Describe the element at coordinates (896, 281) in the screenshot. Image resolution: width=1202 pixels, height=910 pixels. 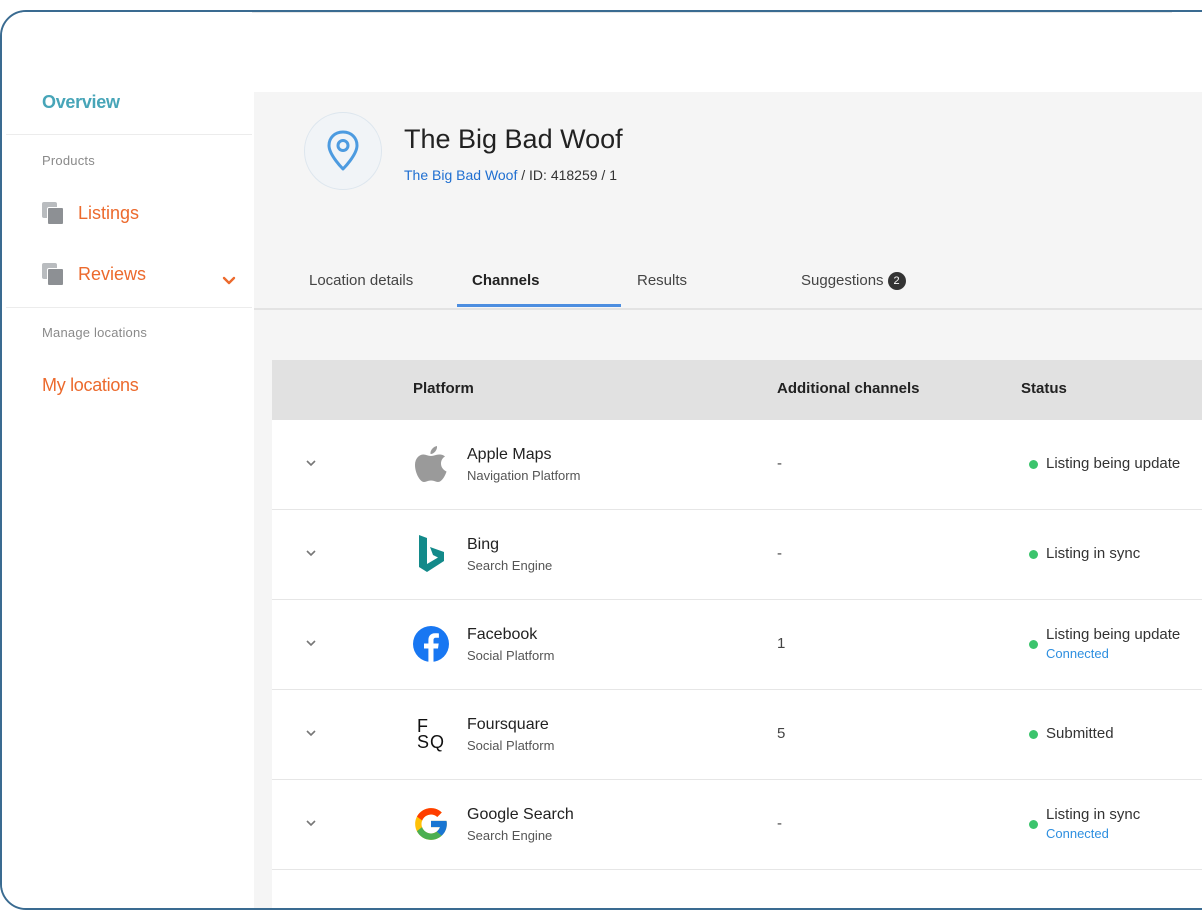
I see `suggestions-count-badge: 2` at that location.